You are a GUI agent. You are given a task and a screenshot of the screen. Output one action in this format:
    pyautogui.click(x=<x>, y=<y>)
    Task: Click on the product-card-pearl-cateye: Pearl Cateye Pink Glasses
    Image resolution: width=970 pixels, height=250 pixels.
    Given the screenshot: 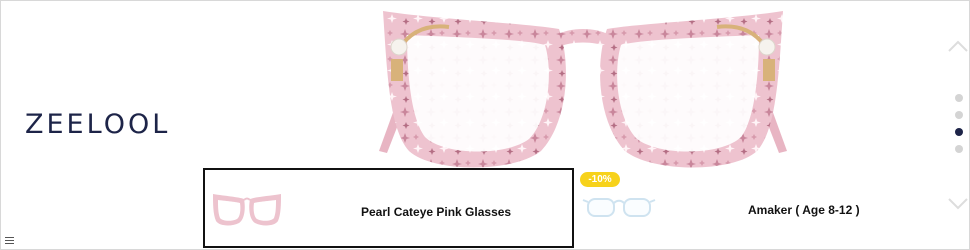 What is the action you would take?
    pyautogui.click(x=388, y=208)
    